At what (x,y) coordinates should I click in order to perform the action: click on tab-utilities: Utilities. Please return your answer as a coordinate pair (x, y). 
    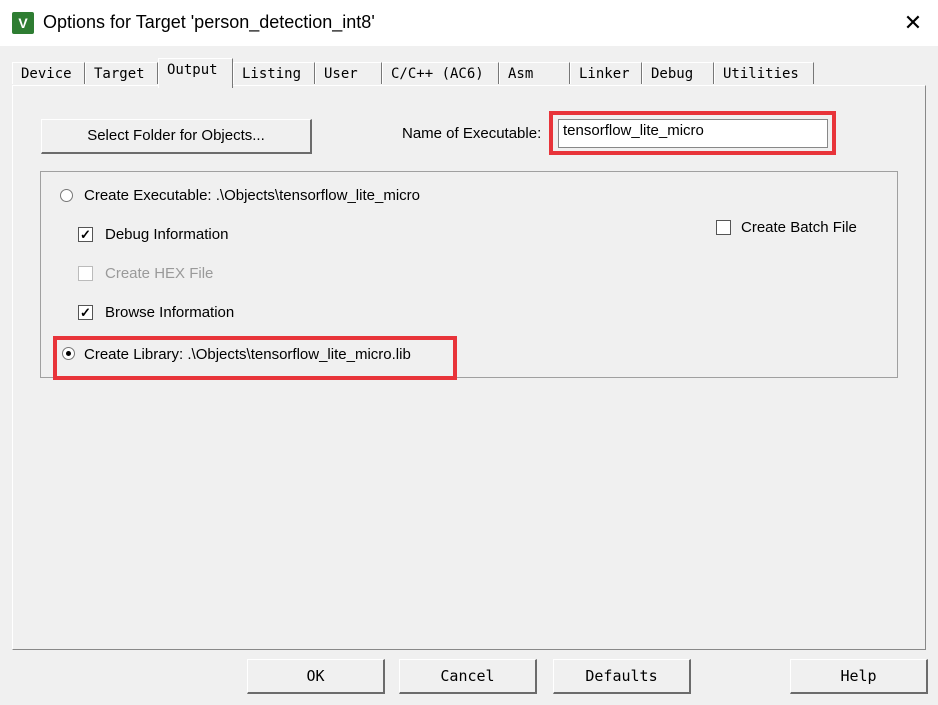
    Looking at the image, I should click on (764, 73).